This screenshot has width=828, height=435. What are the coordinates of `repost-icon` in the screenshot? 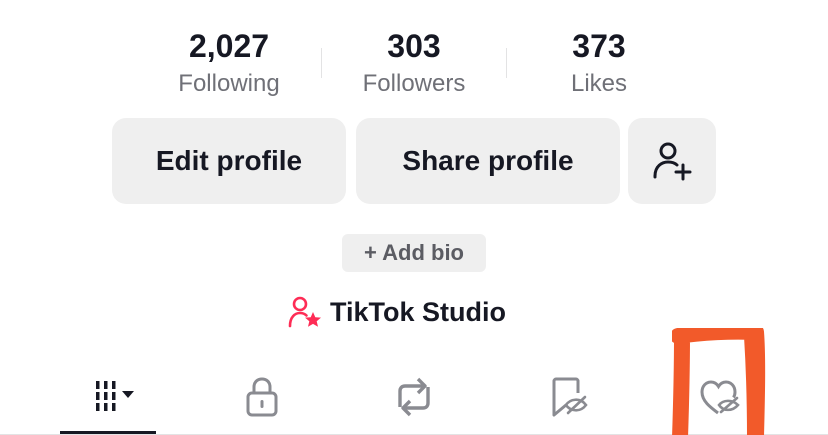 It's located at (414, 397).